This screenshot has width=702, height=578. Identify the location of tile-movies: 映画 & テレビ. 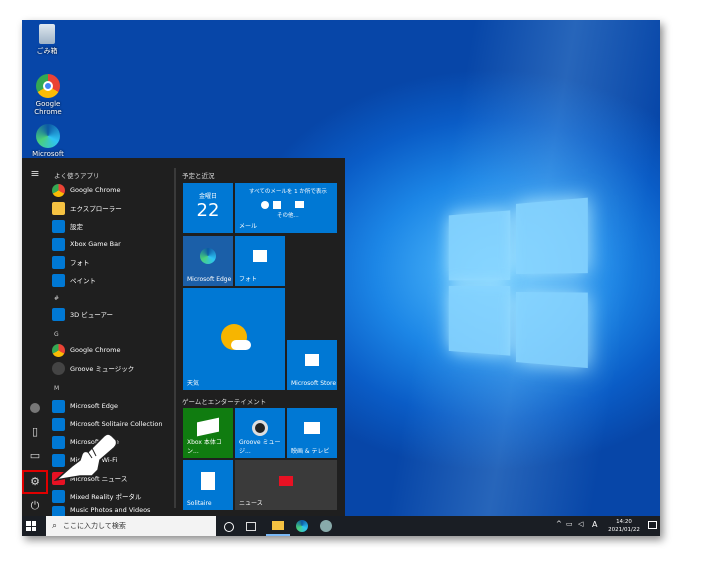
(312, 433).